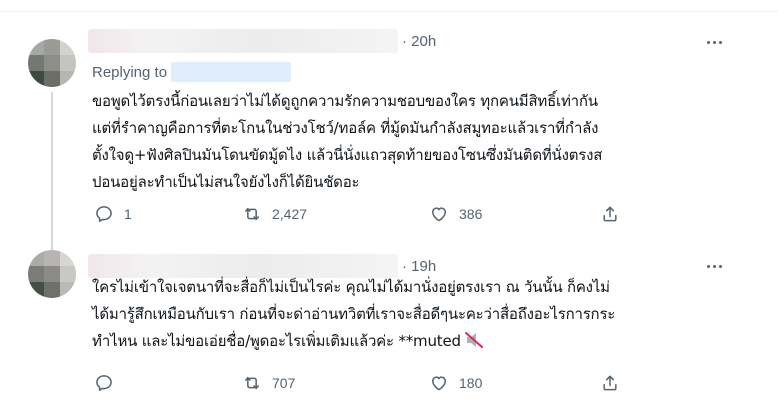 The width and height of the screenshot is (778, 417). Describe the element at coordinates (389, 6) in the screenshot. I see `top-divider` at that location.